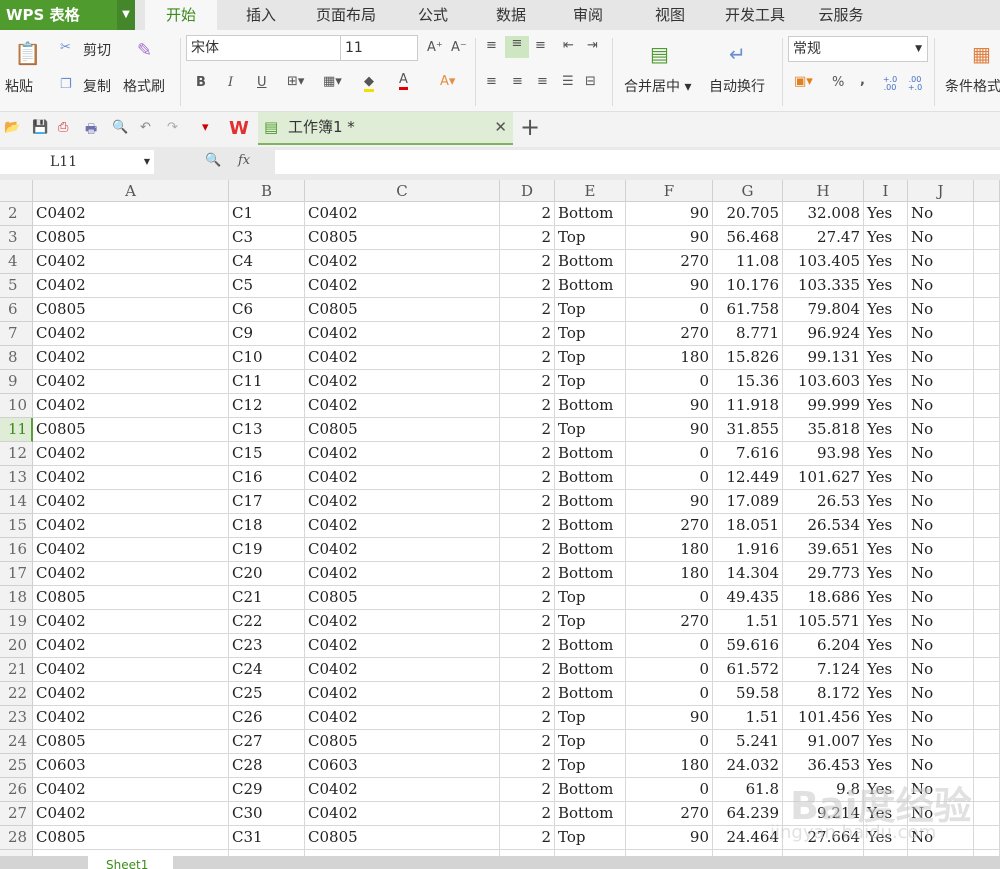  Describe the element at coordinates (915, 84) in the screenshot. I see `decrease-decimal-button: .00 +.0` at that location.